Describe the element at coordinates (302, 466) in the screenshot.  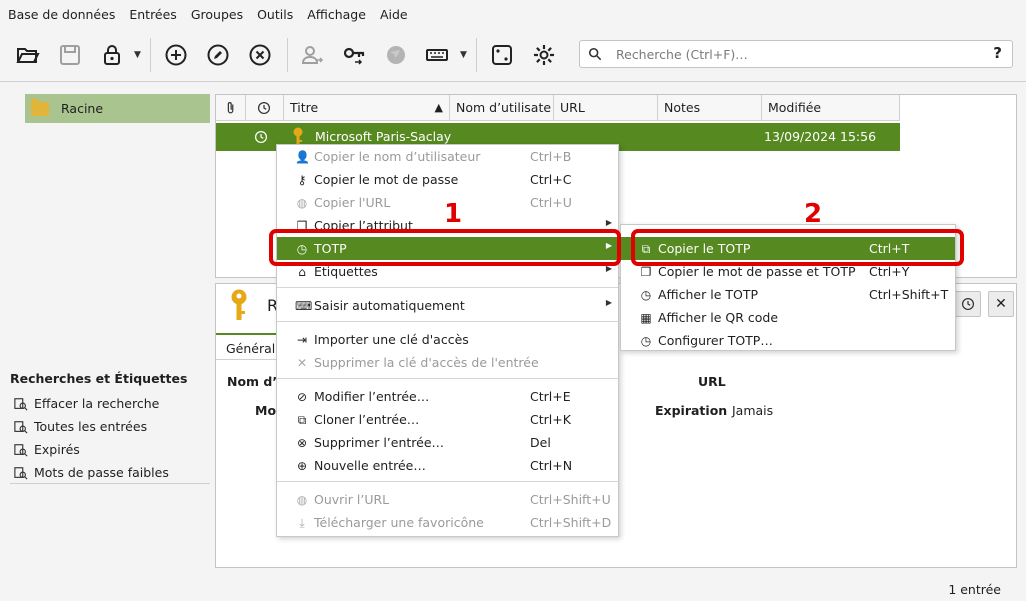
I see `add-icon: ⊕` at that location.